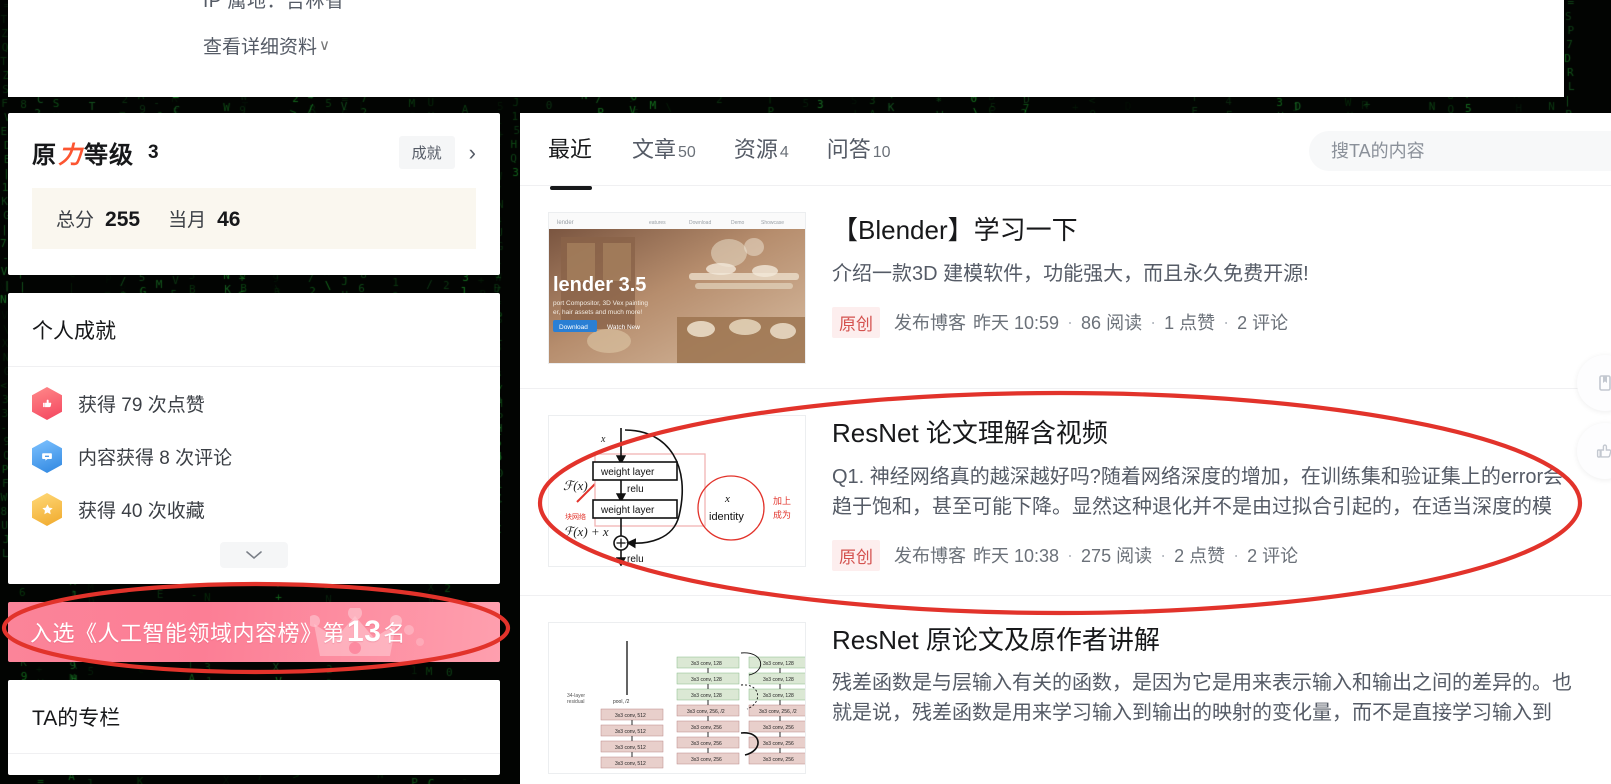 This screenshot has width=1611, height=784. What do you see at coordinates (621, 702) in the screenshot?
I see `svg-text: pool, /2` at bounding box center [621, 702].